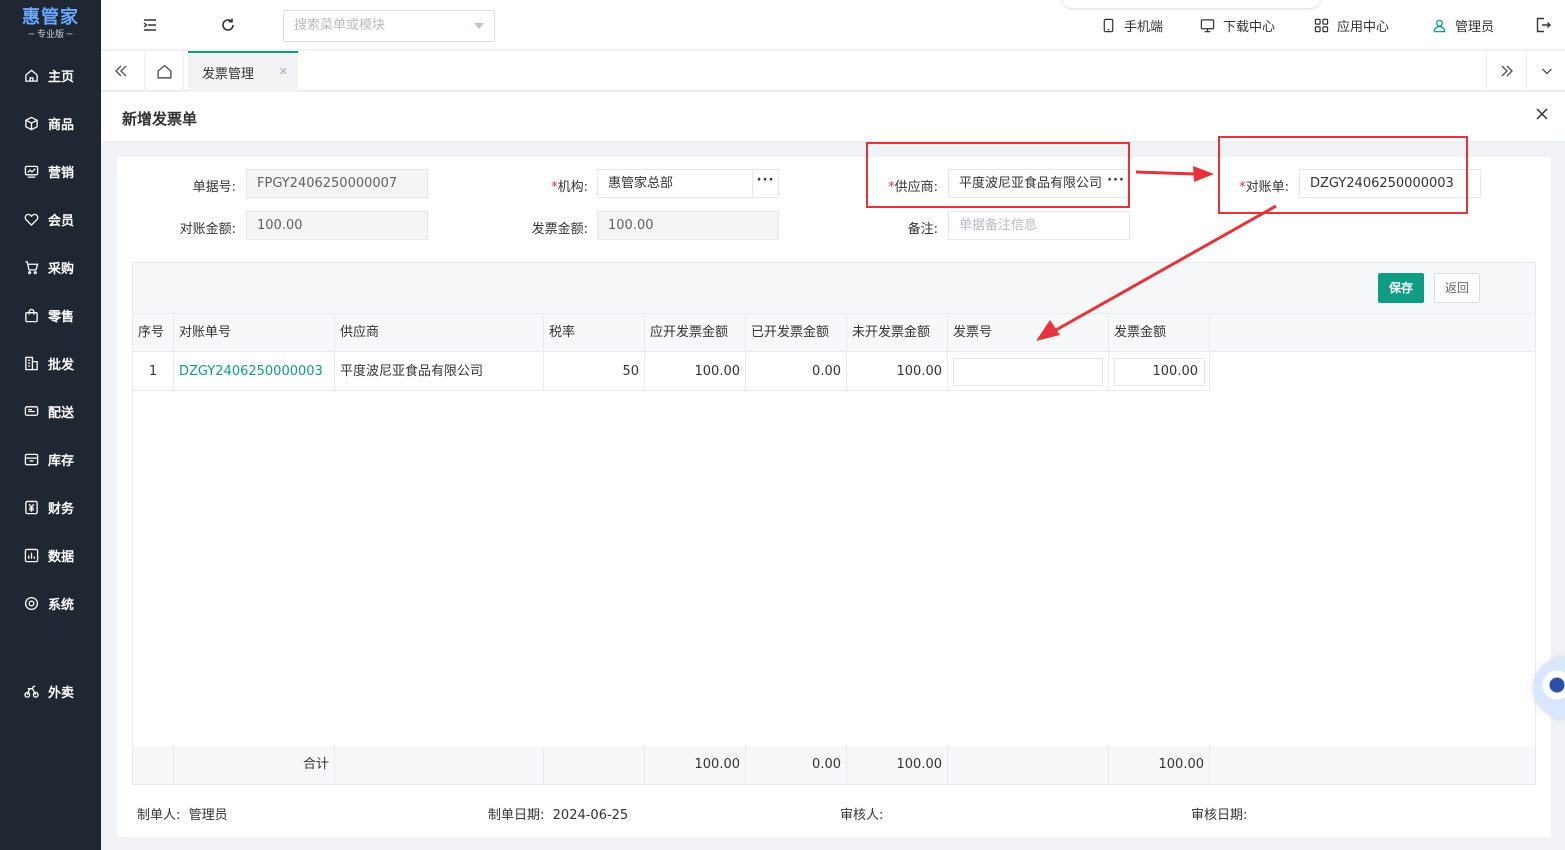  What do you see at coordinates (121, 71) in the screenshot?
I see `tabs-scroll-left` at bounding box center [121, 71].